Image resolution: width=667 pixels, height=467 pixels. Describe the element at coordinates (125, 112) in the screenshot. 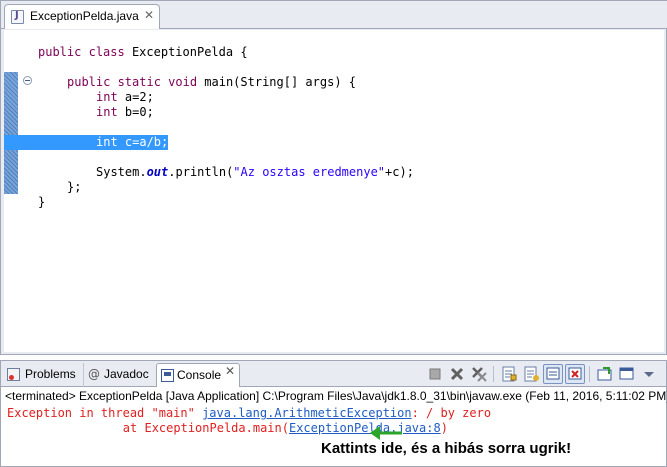

I see `code-line-int-b: int b=0;` at that location.